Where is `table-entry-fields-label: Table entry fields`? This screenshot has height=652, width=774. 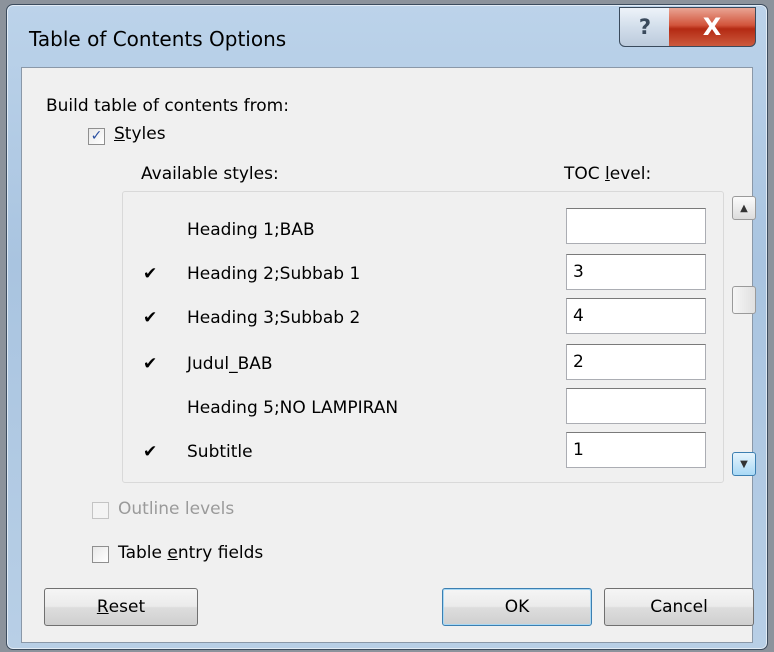 table-entry-fields-label: Table entry fields is located at coordinates (190, 553).